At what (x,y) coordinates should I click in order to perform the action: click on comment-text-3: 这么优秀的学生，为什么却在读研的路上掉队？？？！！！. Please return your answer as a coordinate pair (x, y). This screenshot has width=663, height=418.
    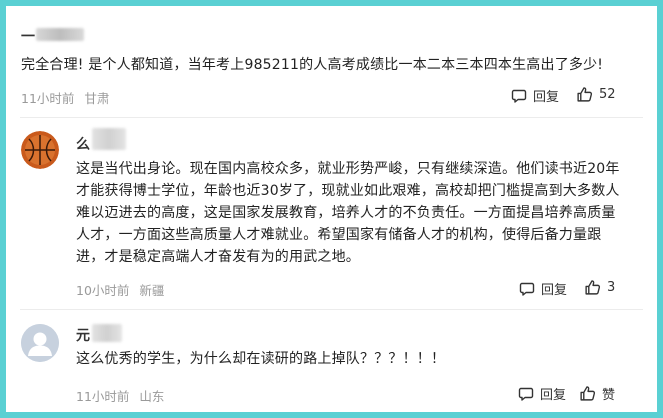
    Looking at the image, I should click on (261, 359).